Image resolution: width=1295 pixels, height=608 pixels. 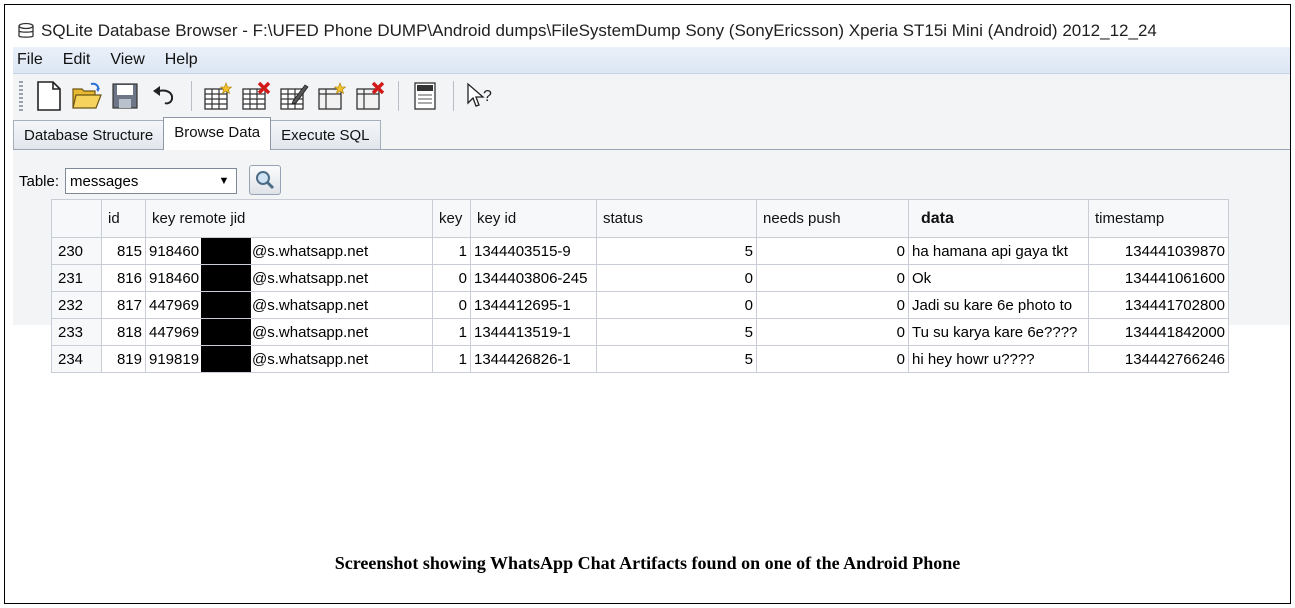 I want to click on toolbar: ?, so click(x=651, y=96).